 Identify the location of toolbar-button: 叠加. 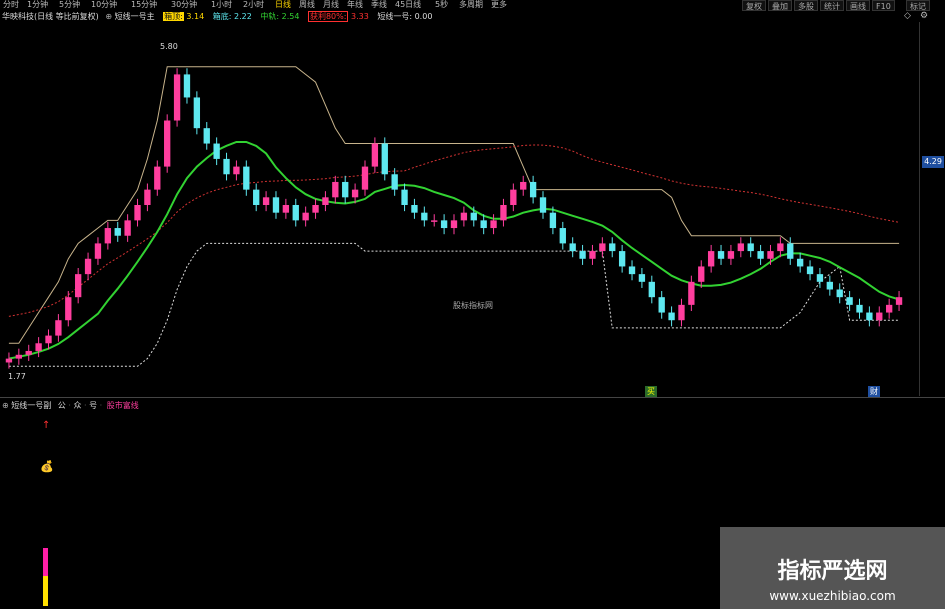
(780, 5).